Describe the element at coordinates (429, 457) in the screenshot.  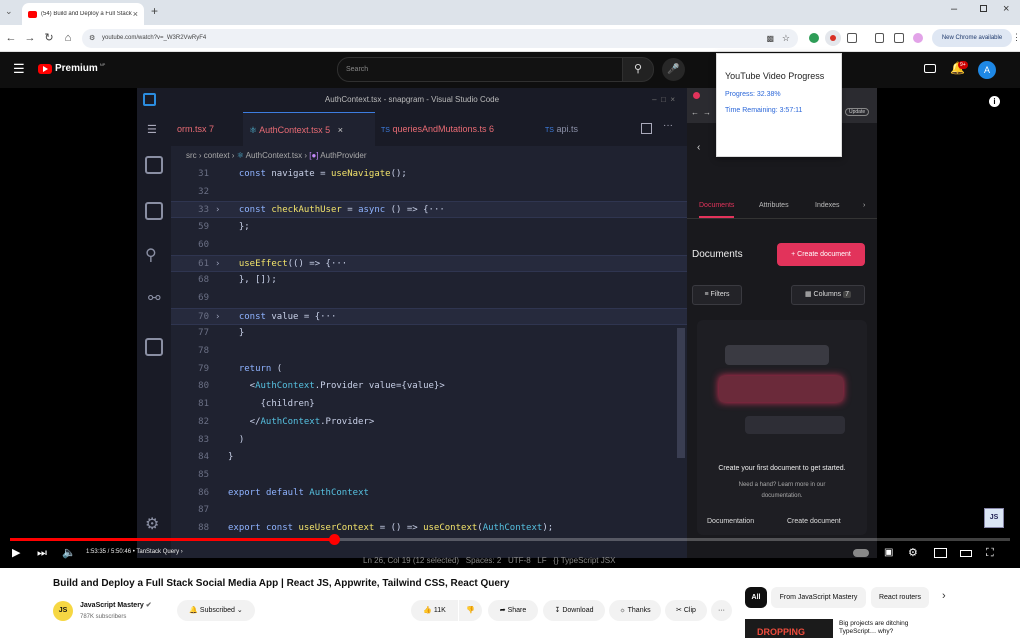
I see `code-line: 84}` at that location.